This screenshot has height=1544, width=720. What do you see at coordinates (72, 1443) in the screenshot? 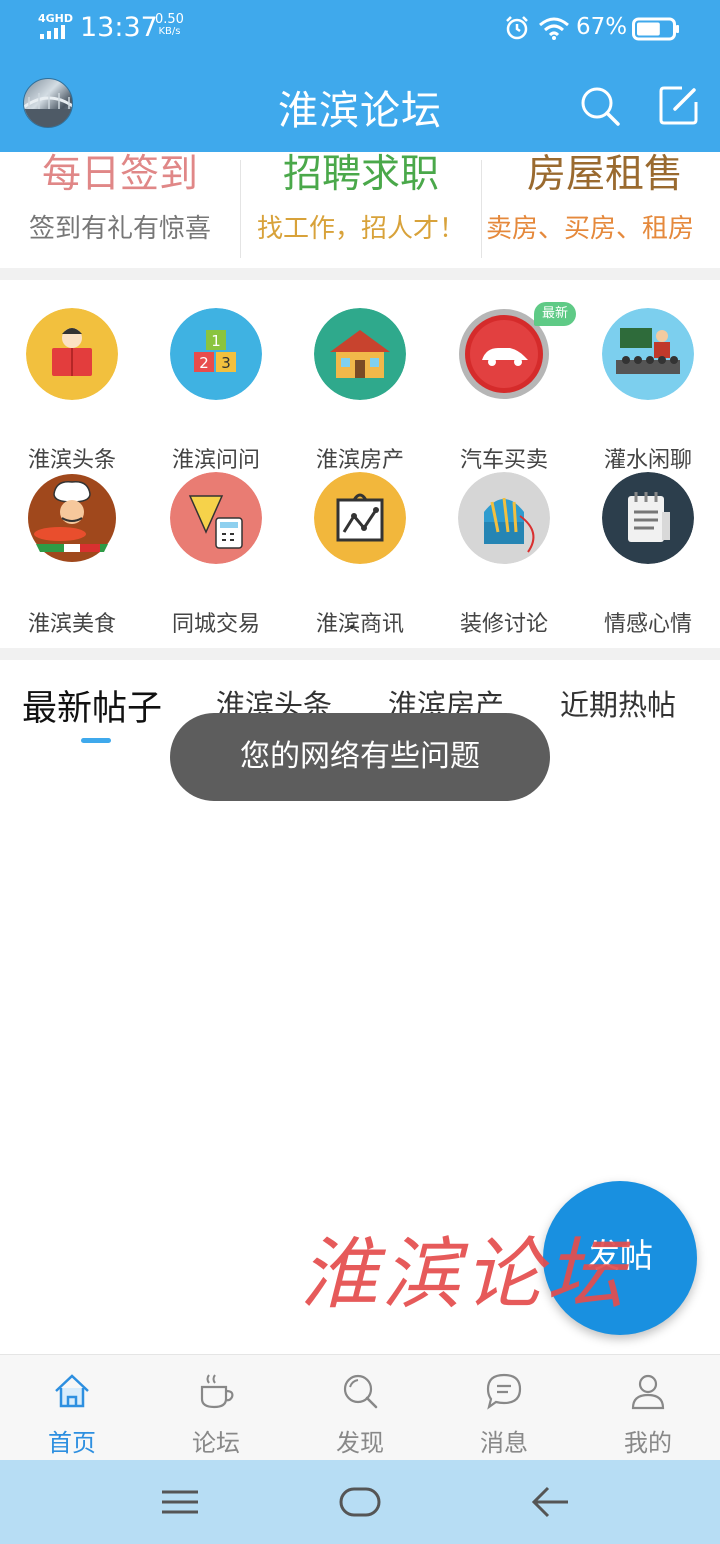
I see `nav-label: 首页` at bounding box center [72, 1443].